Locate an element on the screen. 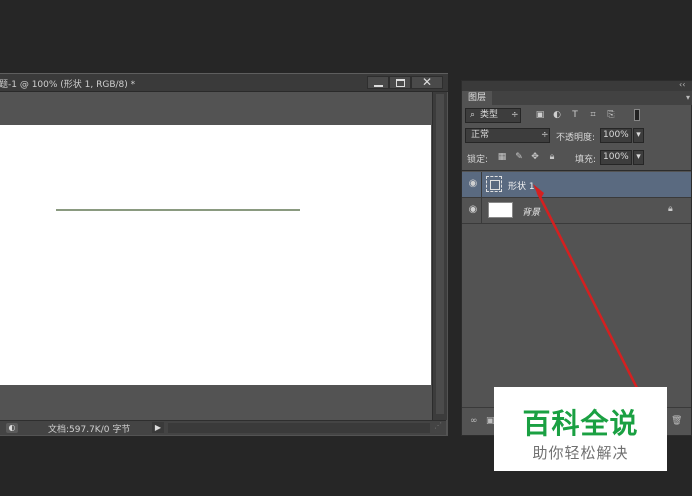 The image size is (692, 496). arrow-head is located at coordinates (538, 192).